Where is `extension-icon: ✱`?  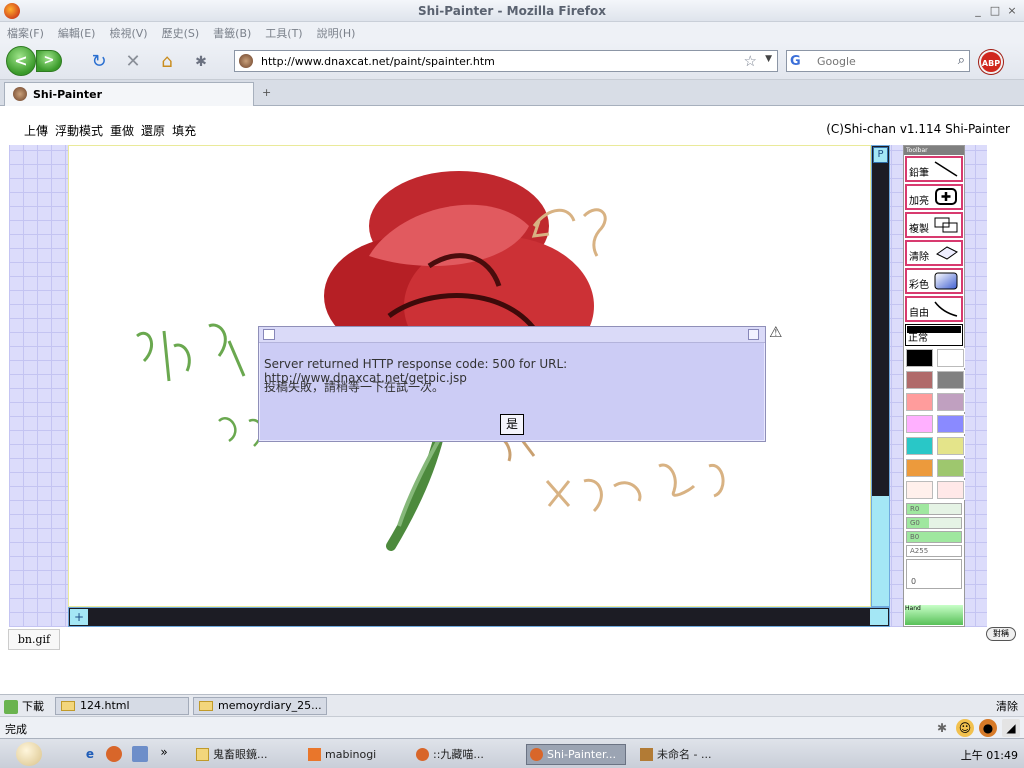 extension-icon: ✱ is located at coordinates (201, 62).